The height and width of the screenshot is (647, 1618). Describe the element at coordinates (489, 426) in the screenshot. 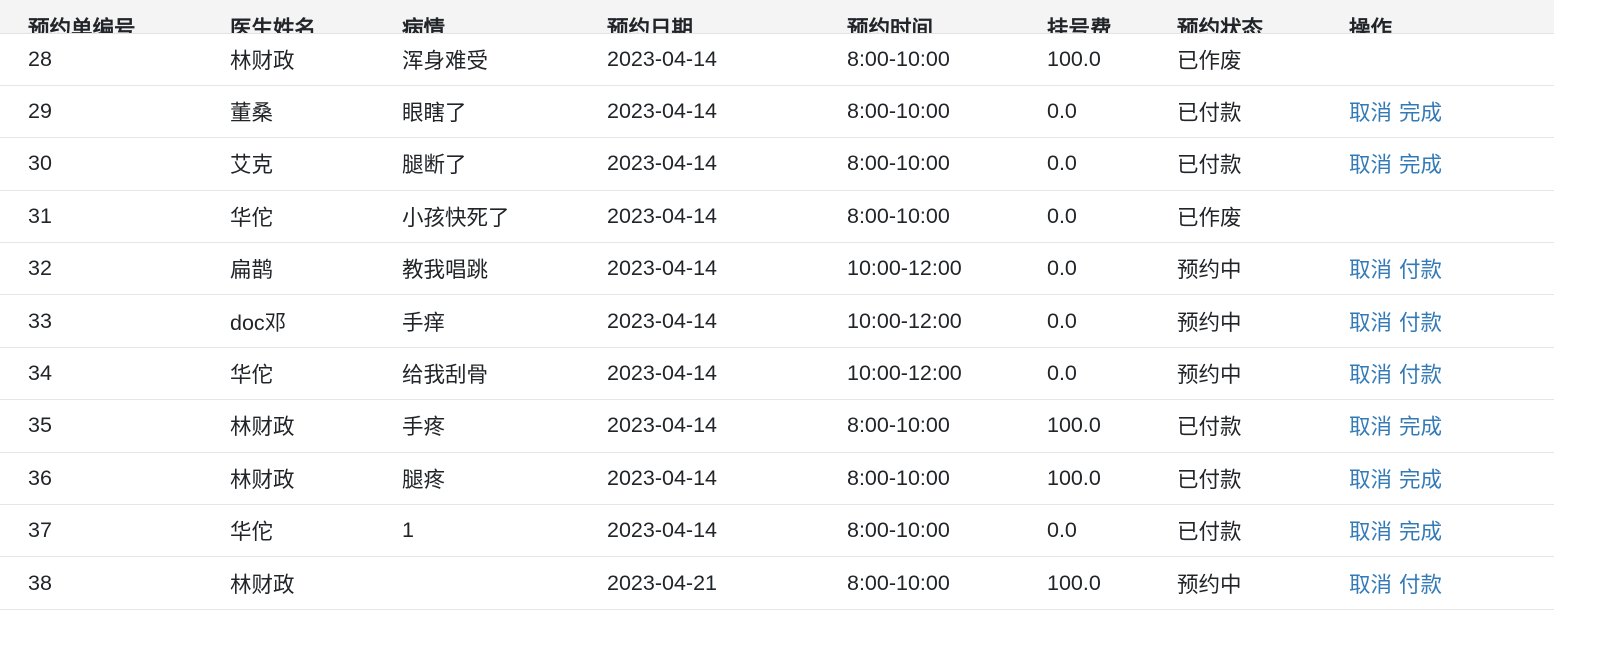

I see `cell-condition: 手疼` at that location.